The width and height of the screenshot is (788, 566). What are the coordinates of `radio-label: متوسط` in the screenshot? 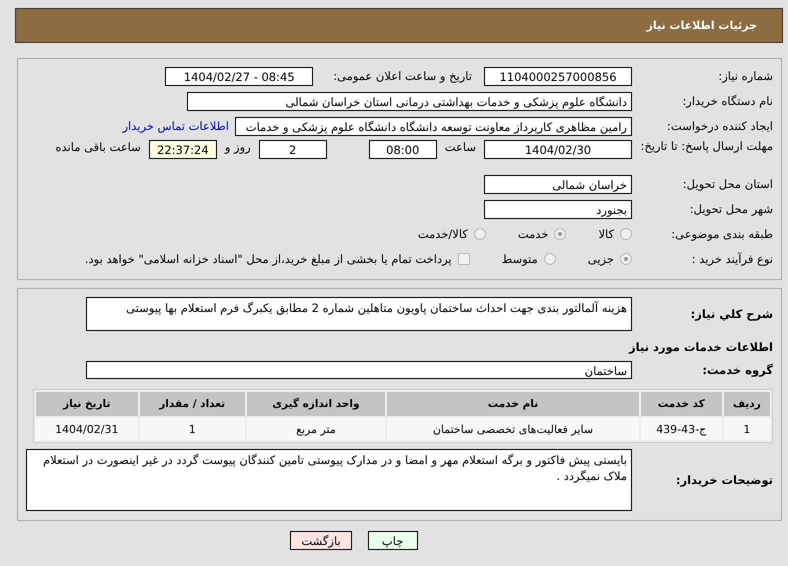 It's located at (520, 259).